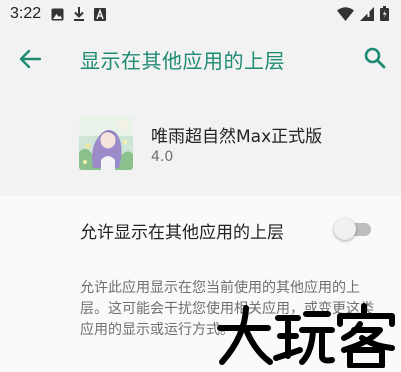  What do you see at coordinates (345, 229) in the screenshot?
I see `toggle-thumb` at bounding box center [345, 229].